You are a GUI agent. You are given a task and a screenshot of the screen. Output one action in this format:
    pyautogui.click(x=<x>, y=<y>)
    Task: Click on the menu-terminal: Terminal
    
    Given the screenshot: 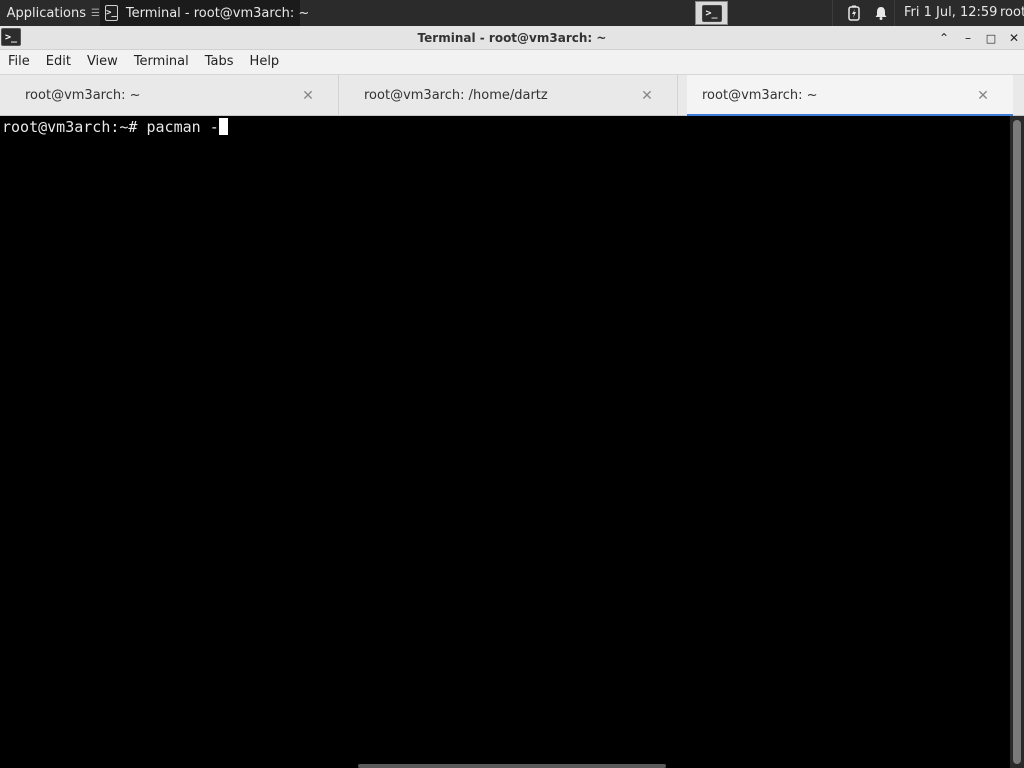 What is the action you would take?
    pyautogui.click(x=161, y=62)
    